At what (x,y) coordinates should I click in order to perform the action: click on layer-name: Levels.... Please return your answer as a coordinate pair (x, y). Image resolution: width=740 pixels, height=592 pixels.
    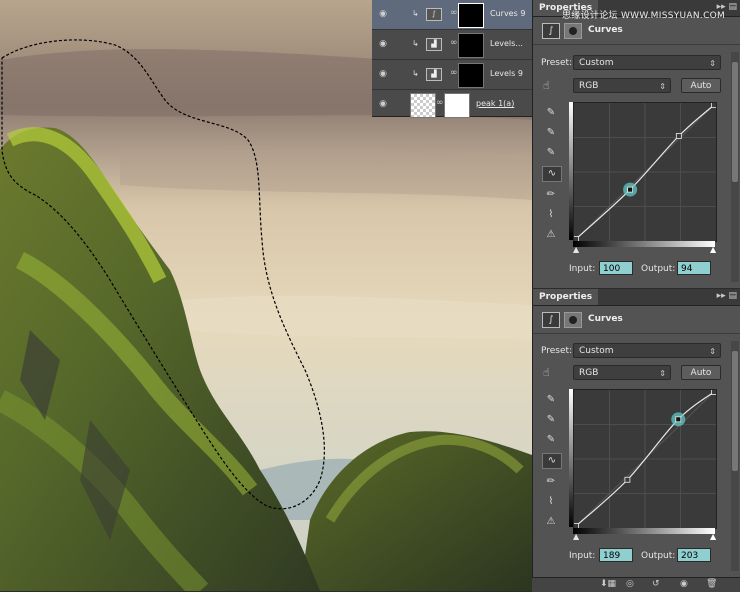
    Looking at the image, I should click on (506, 43).